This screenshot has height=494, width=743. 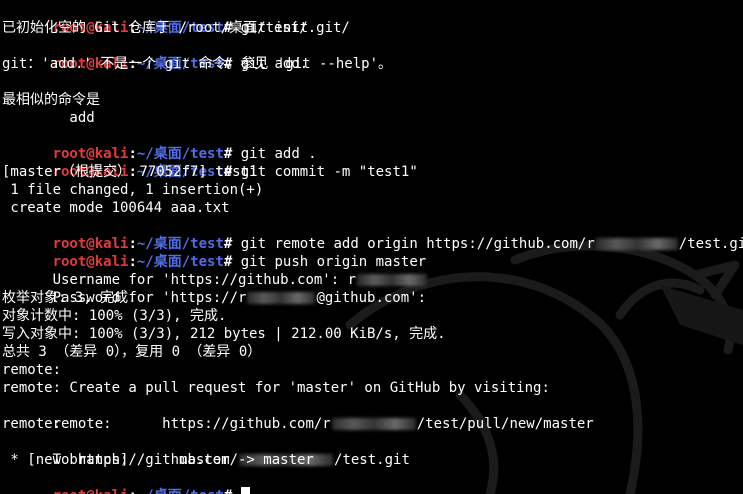 What do you see at coordinates (116, 208) in the screenshot?
I see `output-line: create mode 100644 aaa.txt` at bounding box center [116, 208].